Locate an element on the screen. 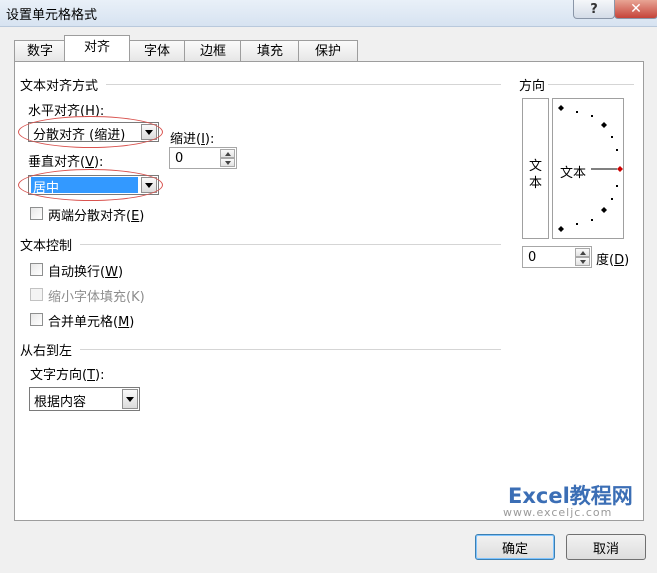 This screenshot has width=657, height=573. degrees-label: 度(D) is located at coordinates (613, 260).